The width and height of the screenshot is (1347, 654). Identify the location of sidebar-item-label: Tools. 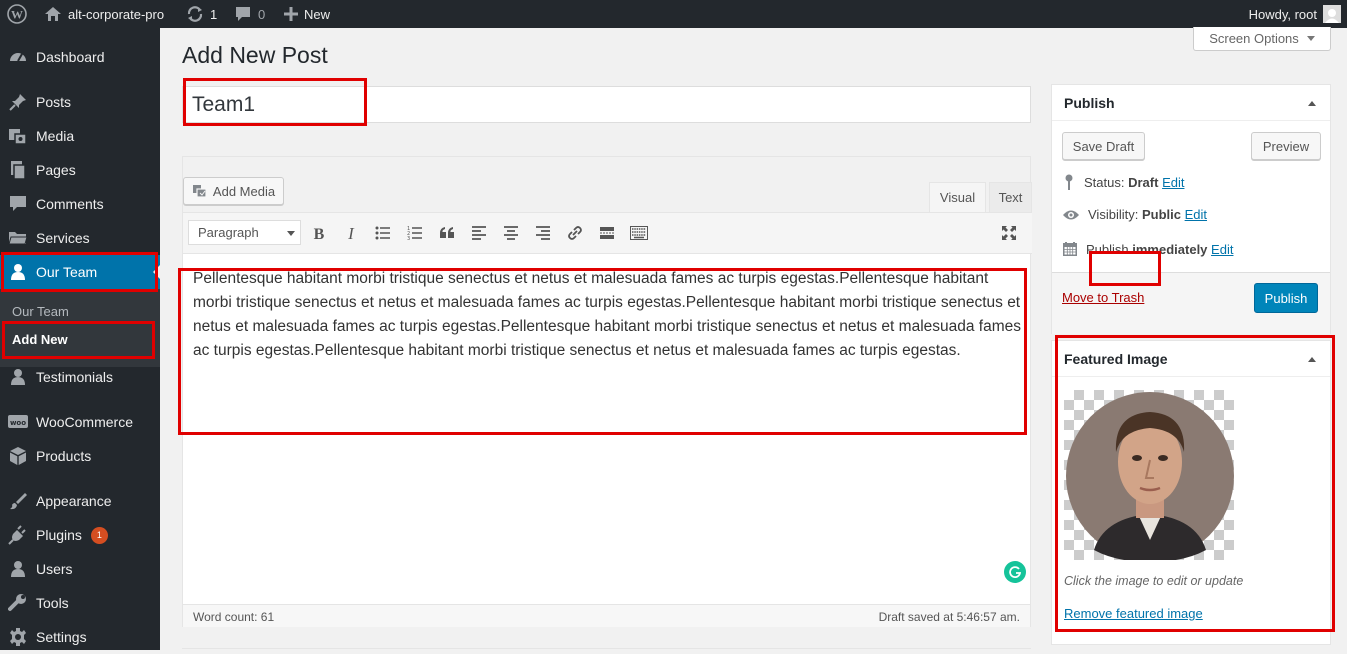
(52, 603).